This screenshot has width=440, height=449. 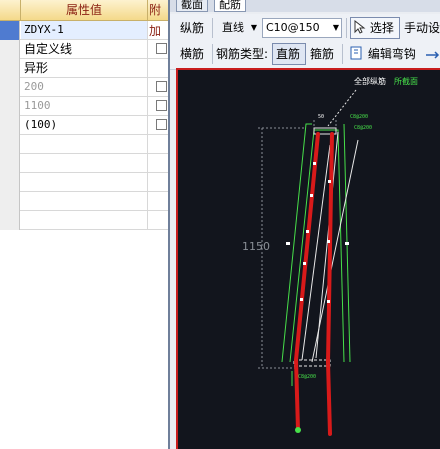 I want to click on tab-bar: 截面 配筋, so click(x=305, y=6).